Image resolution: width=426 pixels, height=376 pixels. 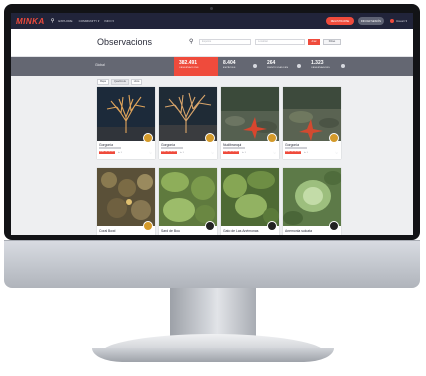 What do you see at coordinates (240, 231) in the screenshot?
I see `observation-name: Gato de Las Anémonas` at bounding box center [240, 231].